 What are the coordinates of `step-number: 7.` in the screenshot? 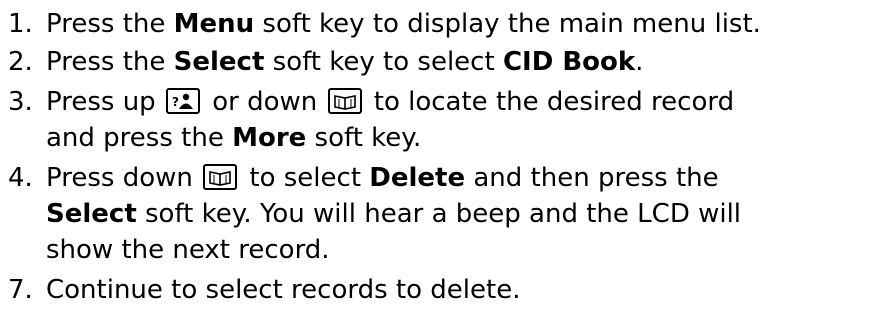 It's located at (20, 290).